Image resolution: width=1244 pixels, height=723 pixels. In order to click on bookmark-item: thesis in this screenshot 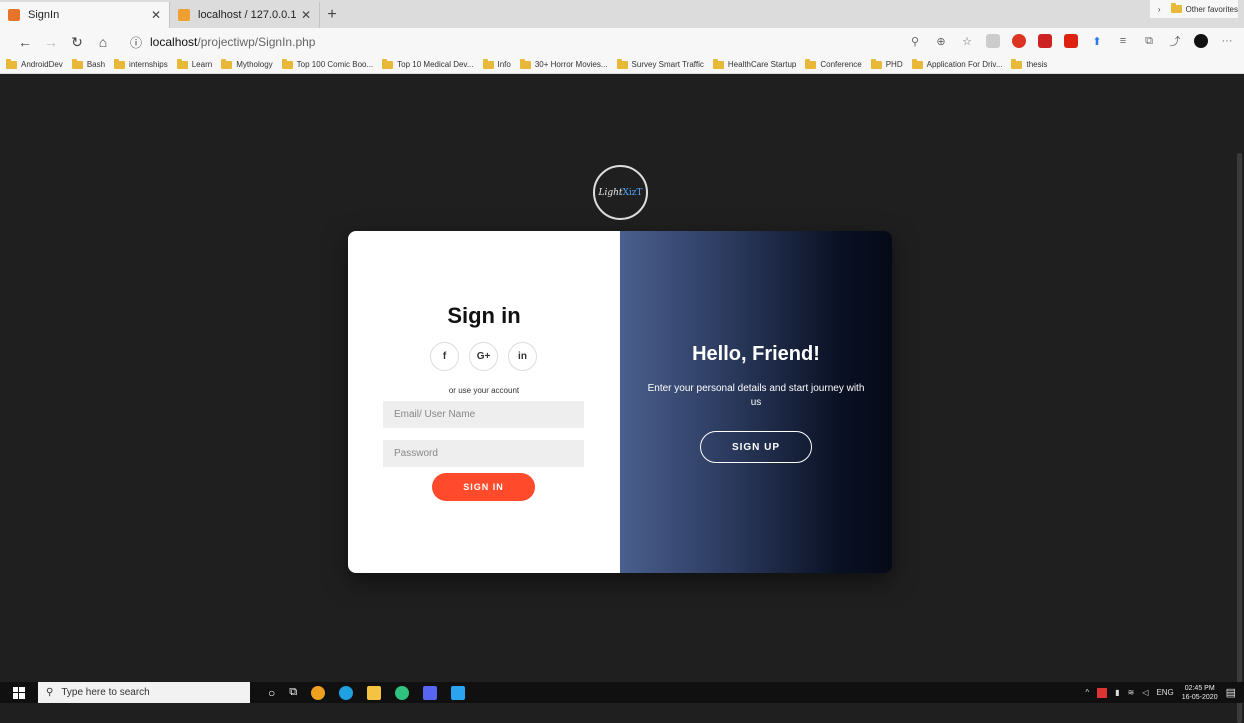, I will do `click(1029, 63)`.